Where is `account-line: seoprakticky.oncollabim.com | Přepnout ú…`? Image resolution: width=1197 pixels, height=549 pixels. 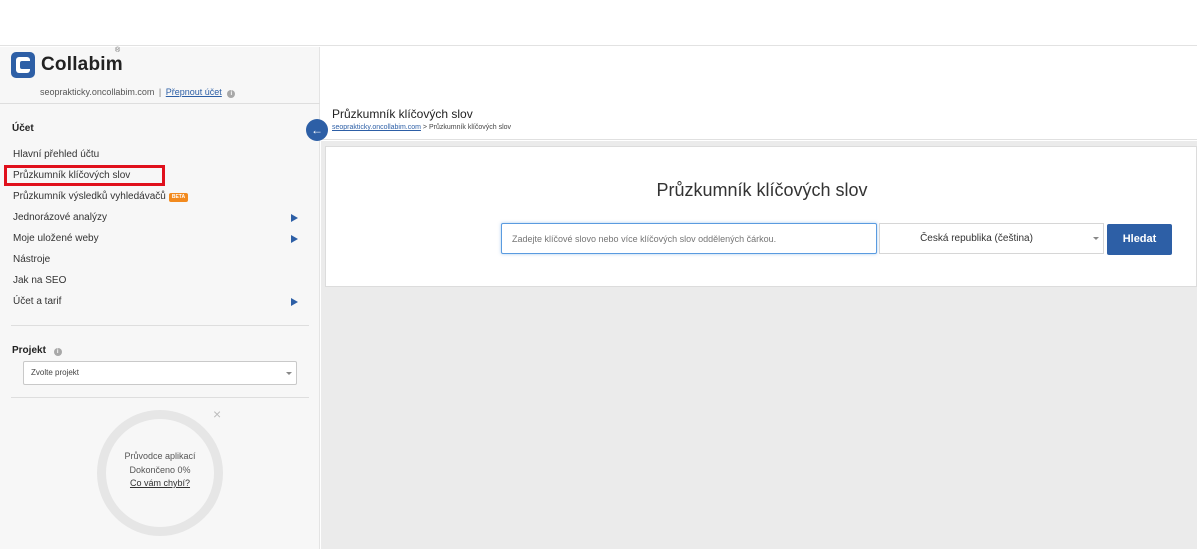 account-line: seoprakticky.oncollabim.com | Přepnout ú… is located at coordinates (138, 92).